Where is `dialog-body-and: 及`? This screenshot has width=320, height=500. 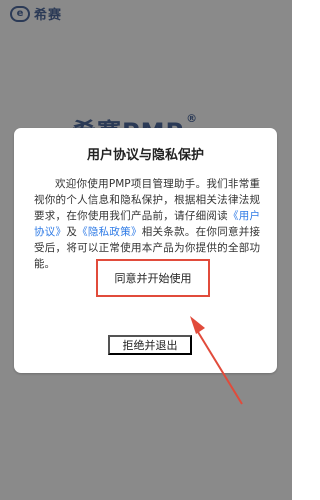
dialog-body-and: 及 is located at coordinates (72, 232).